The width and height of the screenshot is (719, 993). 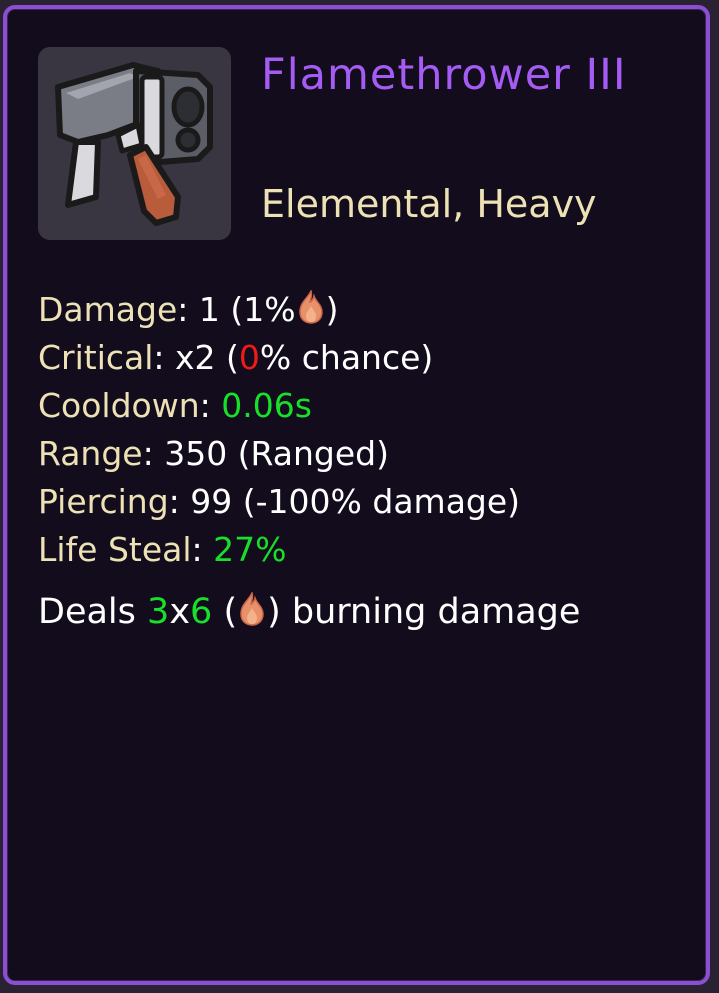 I want to click on stat-critical-label: Critical, so click(x=96, y=357).